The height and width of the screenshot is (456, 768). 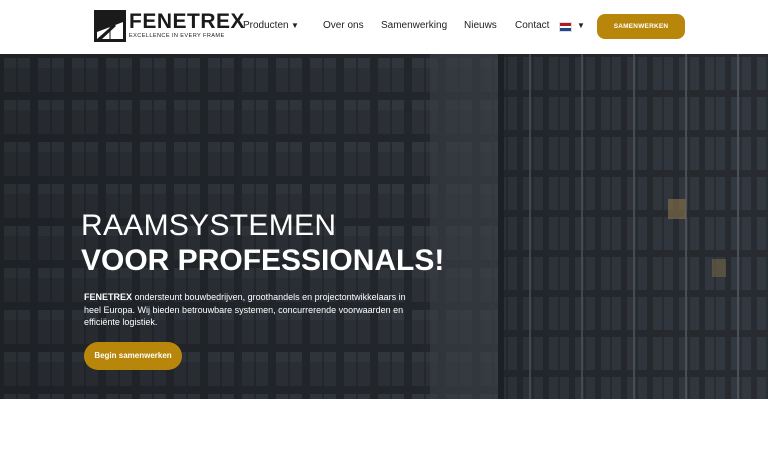 What do you see at coordinates (414, 26) in the screenshot?
I see `nav-item-samenwerking: Samenwerking` at bounding box center [414, 26].